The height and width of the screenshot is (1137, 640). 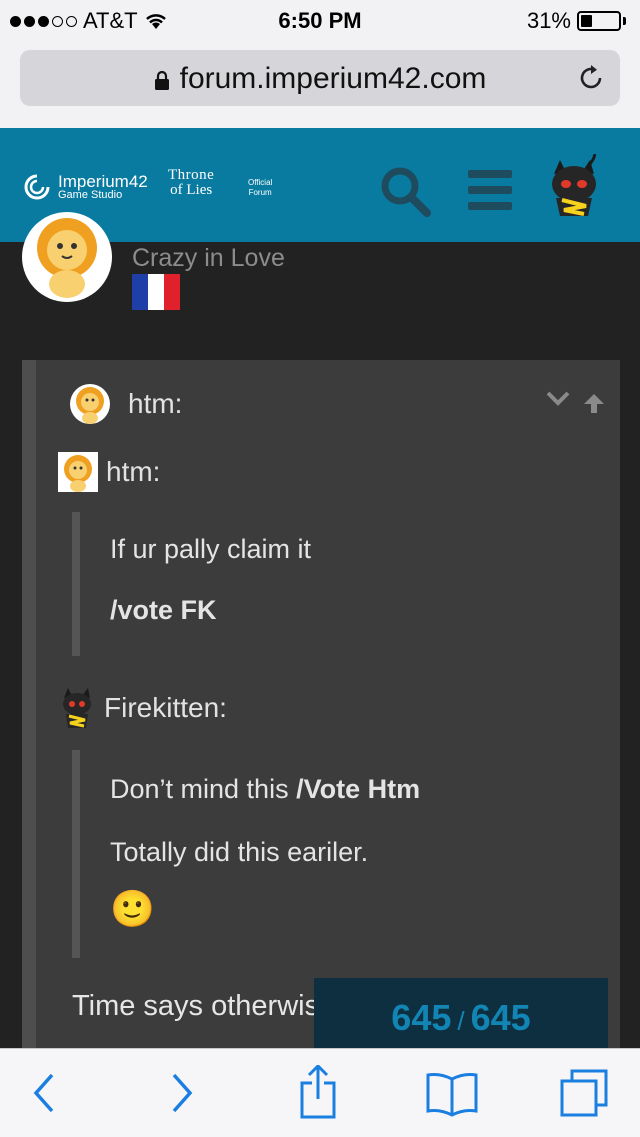 I want to click on user-avatar-icon, so click(x=574, y=187).